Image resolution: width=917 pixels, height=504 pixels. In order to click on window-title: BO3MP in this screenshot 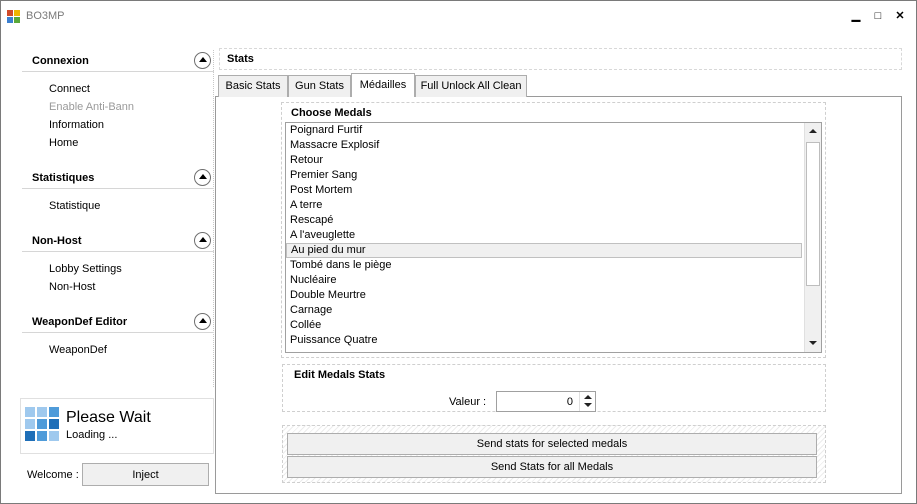, I will do `click(45, 16)`.